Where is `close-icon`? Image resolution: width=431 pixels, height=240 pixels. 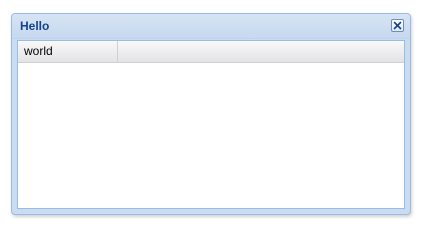 close-icon is located at coordinates (397, 25).